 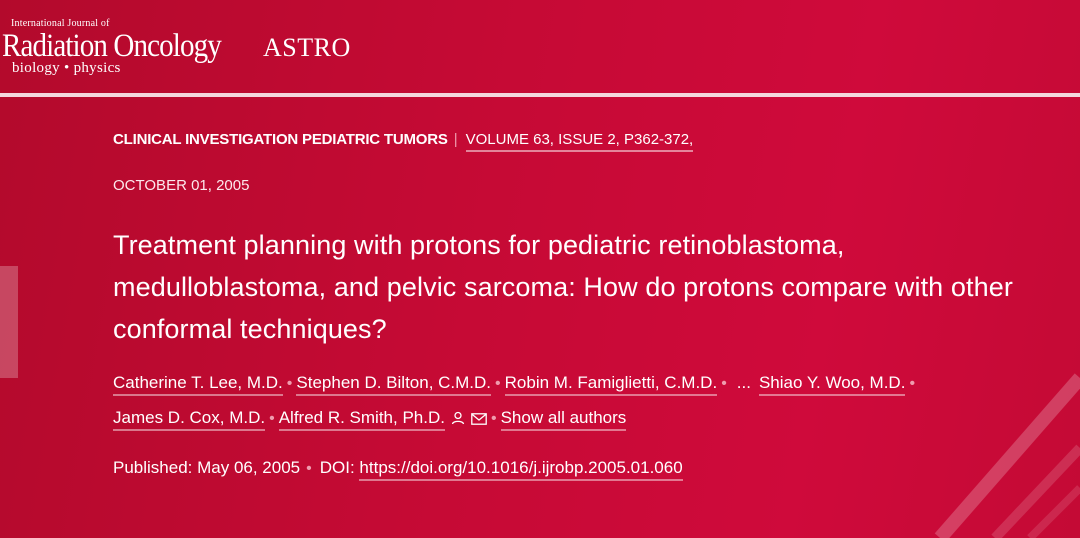 I want to click on astro-logo: ASTRO, so click(x=307, y=48).